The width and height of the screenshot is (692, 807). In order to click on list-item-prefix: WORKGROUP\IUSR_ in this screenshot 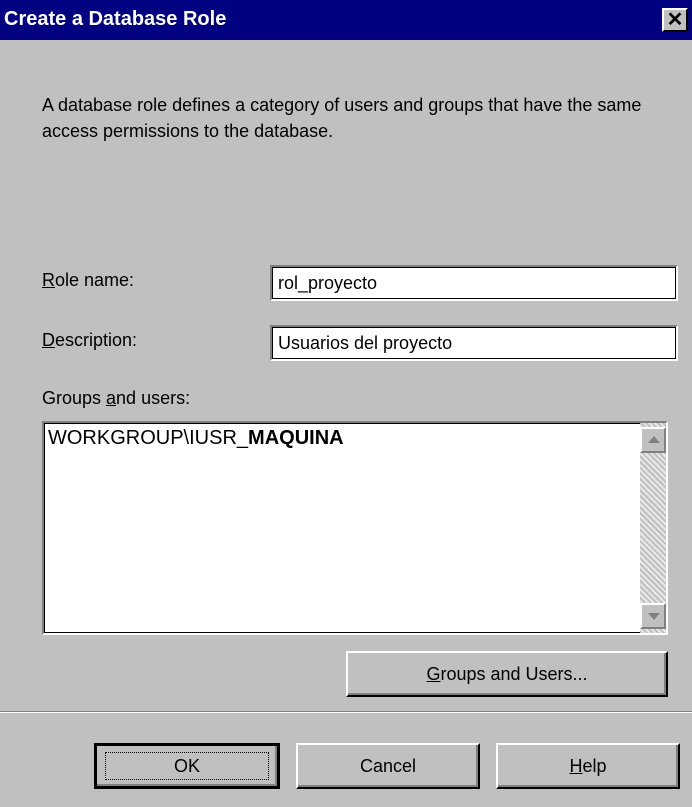, I will do `click(148, 438)`.